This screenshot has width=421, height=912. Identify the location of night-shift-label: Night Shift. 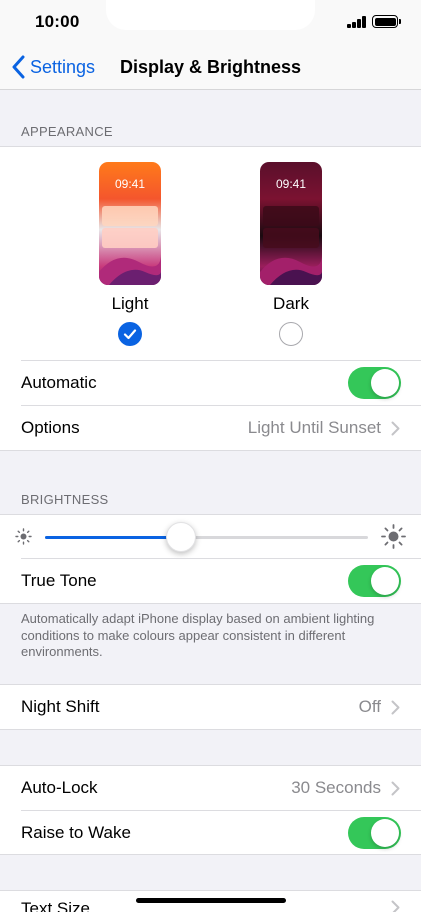
(60, 706).